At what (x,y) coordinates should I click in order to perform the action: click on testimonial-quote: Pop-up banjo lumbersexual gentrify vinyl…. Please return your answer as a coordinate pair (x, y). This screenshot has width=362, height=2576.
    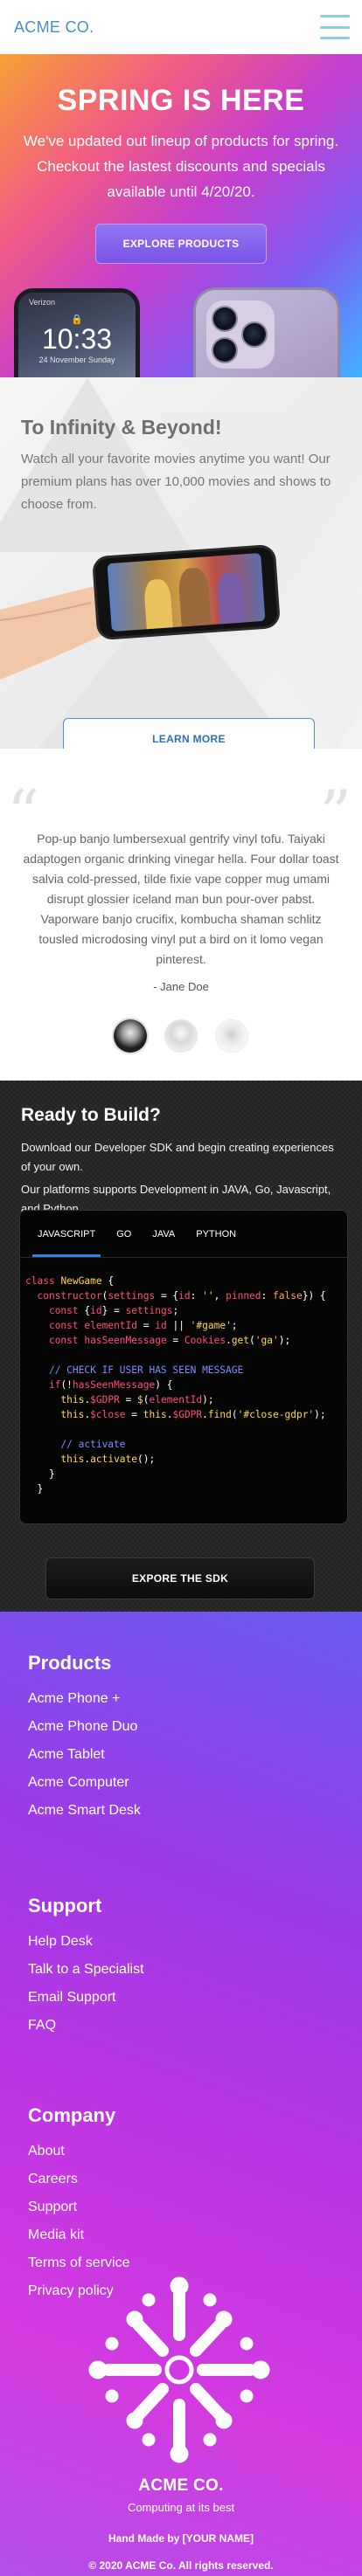
    Looking at the image, I should click on (181, 899).